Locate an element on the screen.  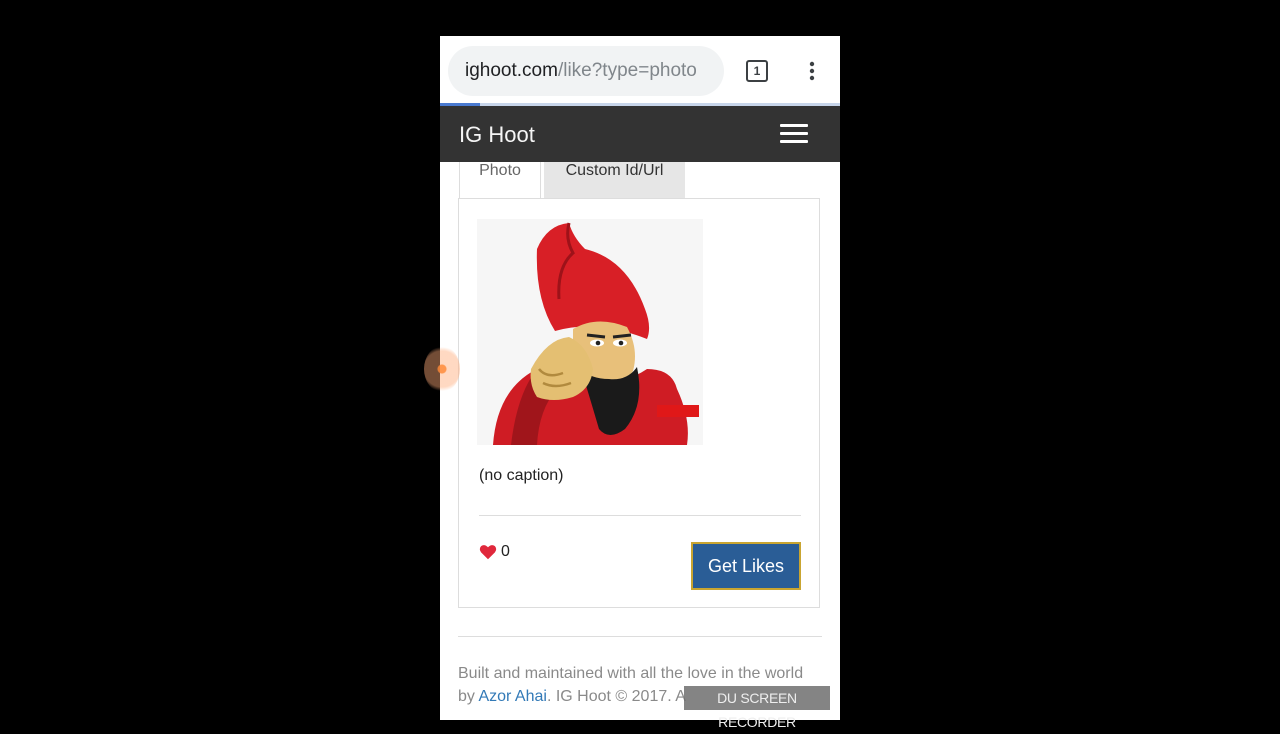
like-count: 0 is located at coordinates (494, 552).